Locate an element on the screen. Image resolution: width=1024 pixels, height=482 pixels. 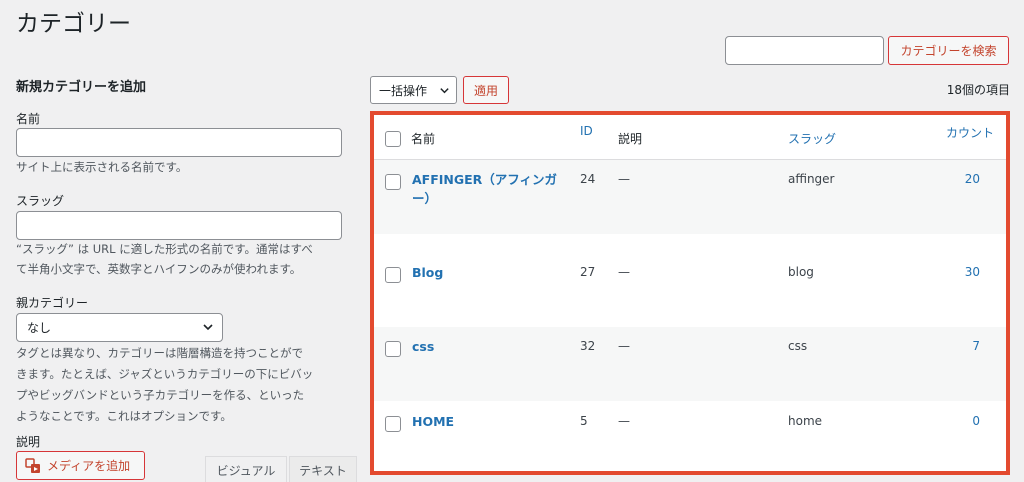
table-row: AFFINGER（アフィンガ ー） 24 — affinger 20 is located at coordinates (690, 197).